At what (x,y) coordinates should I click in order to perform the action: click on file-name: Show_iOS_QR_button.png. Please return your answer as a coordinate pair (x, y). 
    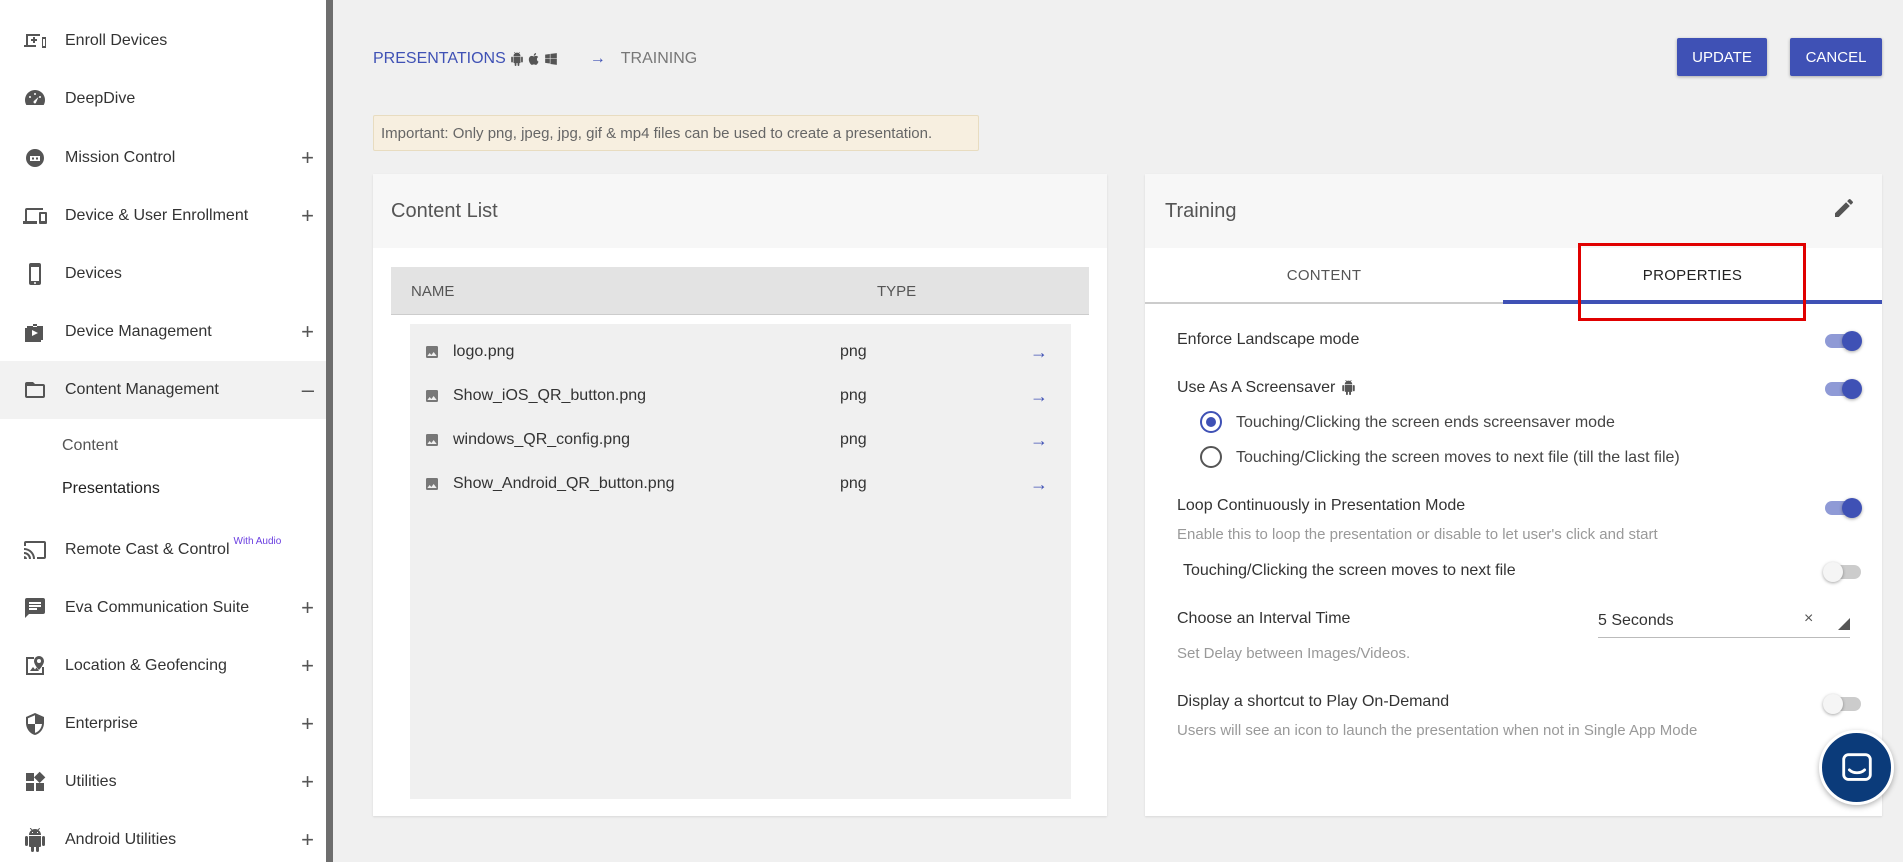
    Looking at the image, I should click on (550, 395).